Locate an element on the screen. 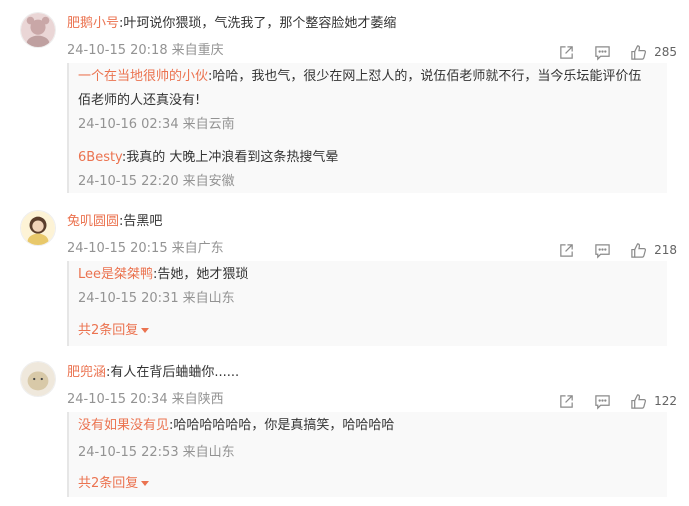 Image resolution: width=689 pixels, height=506 pixels. reply-text-line: 6Besty:我真的 大晚上冲浪看到这条热搜气晕 is located at coordinates (365, 158).